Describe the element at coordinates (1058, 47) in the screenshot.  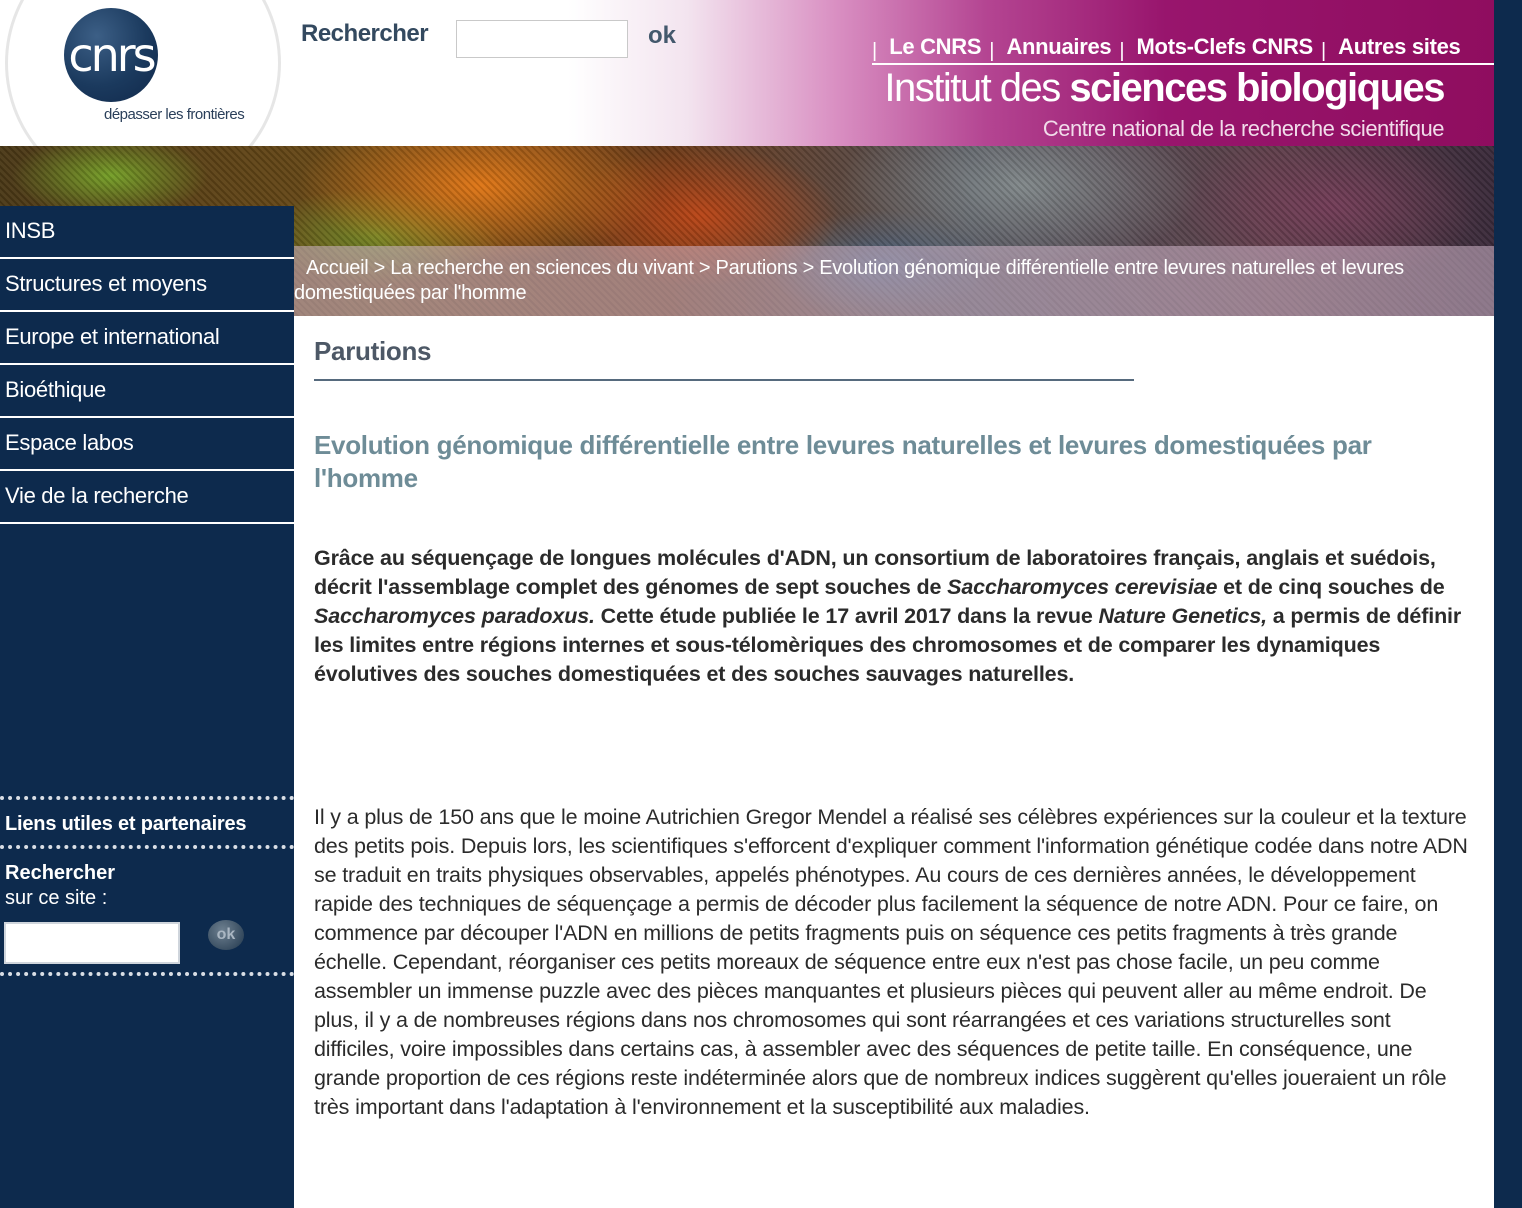
I see `top-link-annuaires: Annuaires` at that location.